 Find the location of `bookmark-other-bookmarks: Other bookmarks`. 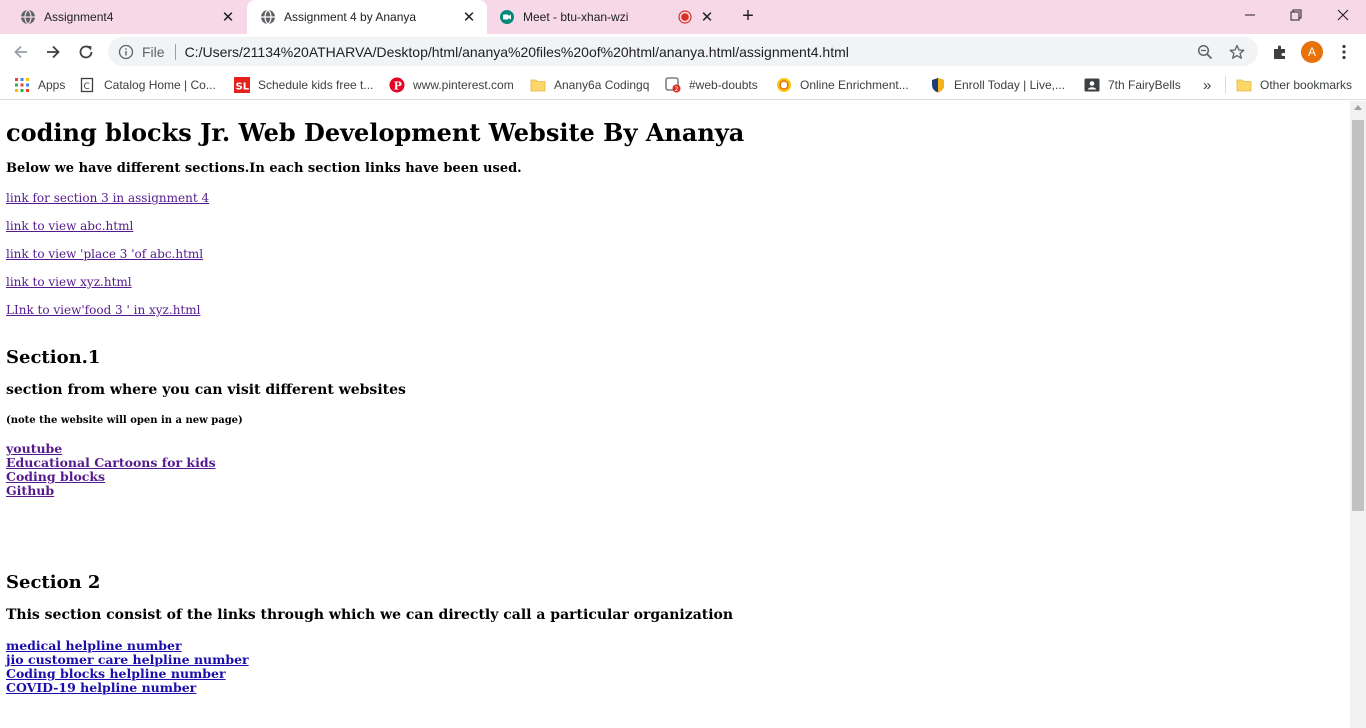

bookmark-other-bookmarks: Other bookmarks is located at coordinates (1294, 85).